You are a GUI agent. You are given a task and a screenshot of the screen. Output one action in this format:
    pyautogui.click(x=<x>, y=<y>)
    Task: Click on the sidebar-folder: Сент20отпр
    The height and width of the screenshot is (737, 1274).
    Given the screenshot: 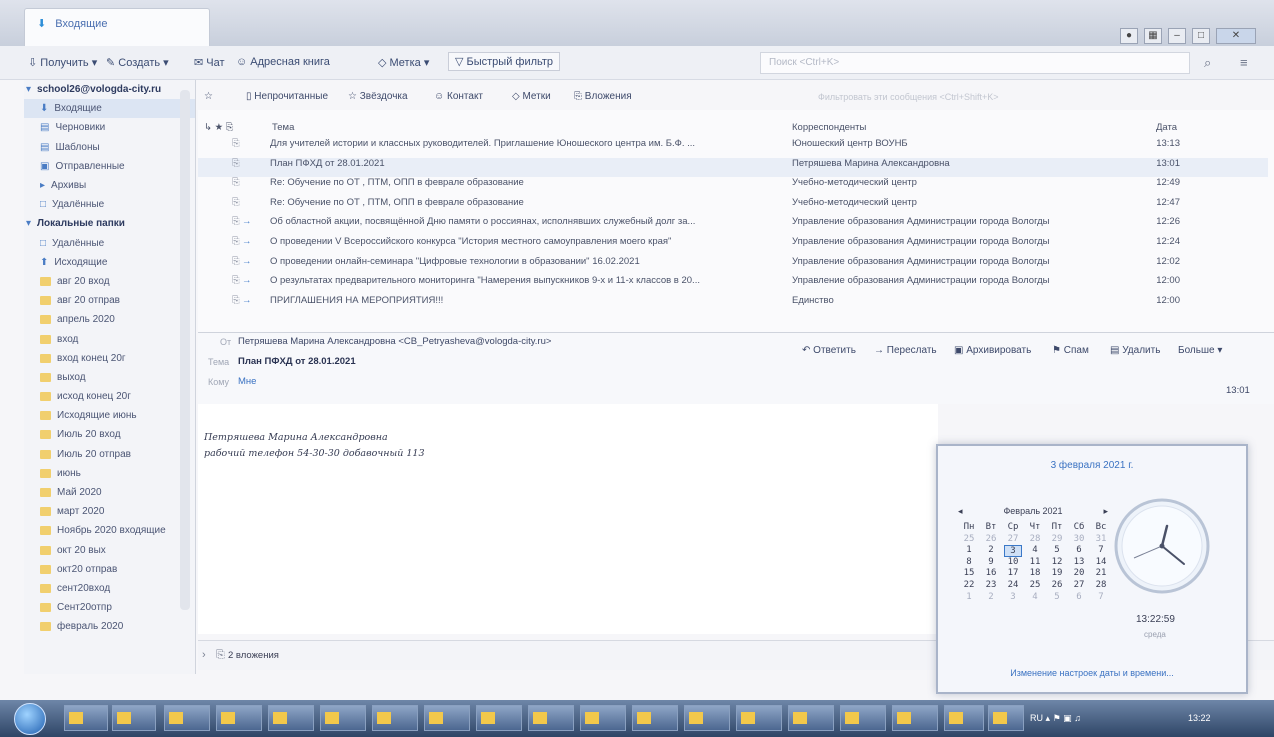 What is the action you would take?
    pyautogui.click(x=109, y=607)
    